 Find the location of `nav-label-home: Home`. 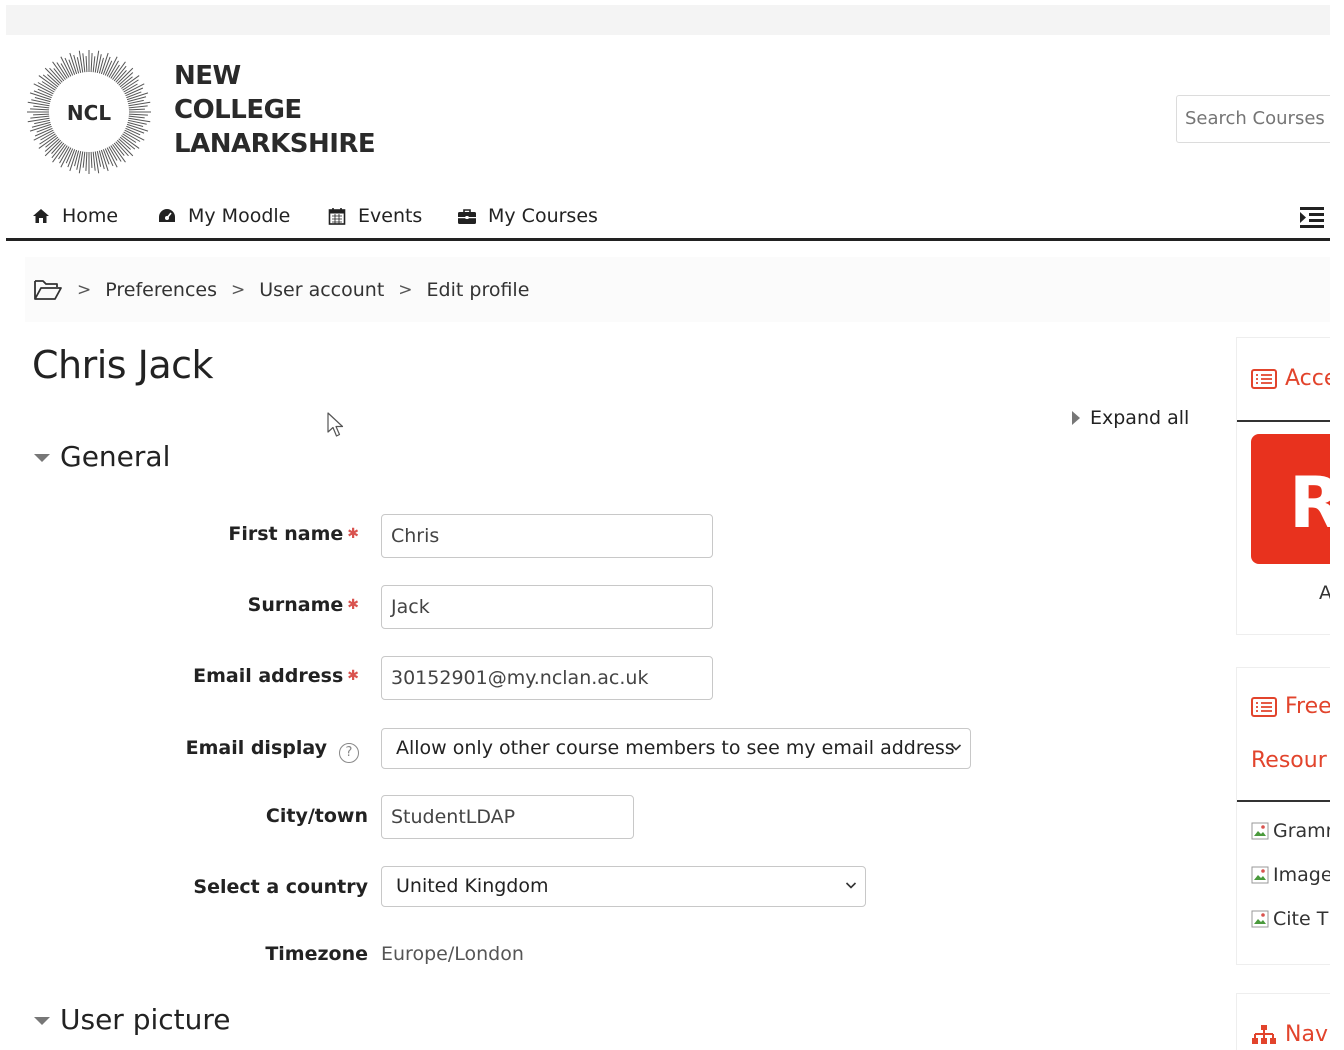

nav-label-home: Home is located at coordinates (90, 216).